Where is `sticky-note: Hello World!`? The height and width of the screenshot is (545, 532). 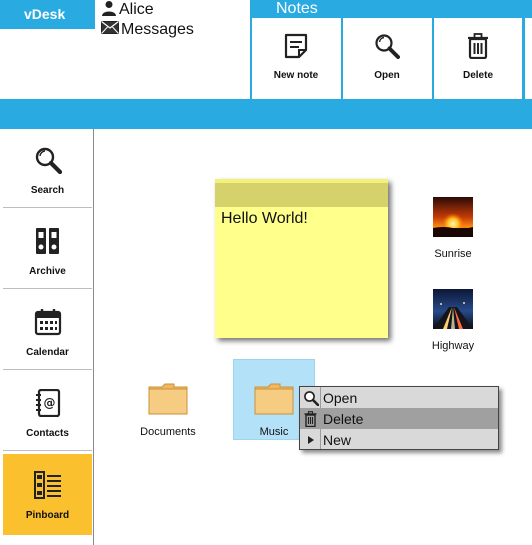
sticky-note: Hello World! is located at coordinates (301, 258).